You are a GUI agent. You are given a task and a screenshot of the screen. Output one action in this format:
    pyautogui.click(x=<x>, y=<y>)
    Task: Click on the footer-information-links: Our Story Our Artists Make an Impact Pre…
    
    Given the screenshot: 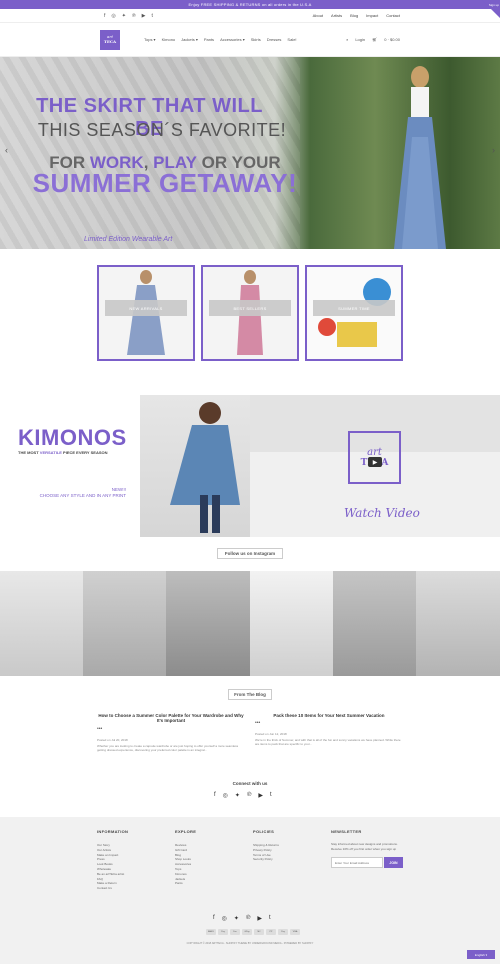 What is the action you would take?
    pyautogui.click(x=110, y=867)
    